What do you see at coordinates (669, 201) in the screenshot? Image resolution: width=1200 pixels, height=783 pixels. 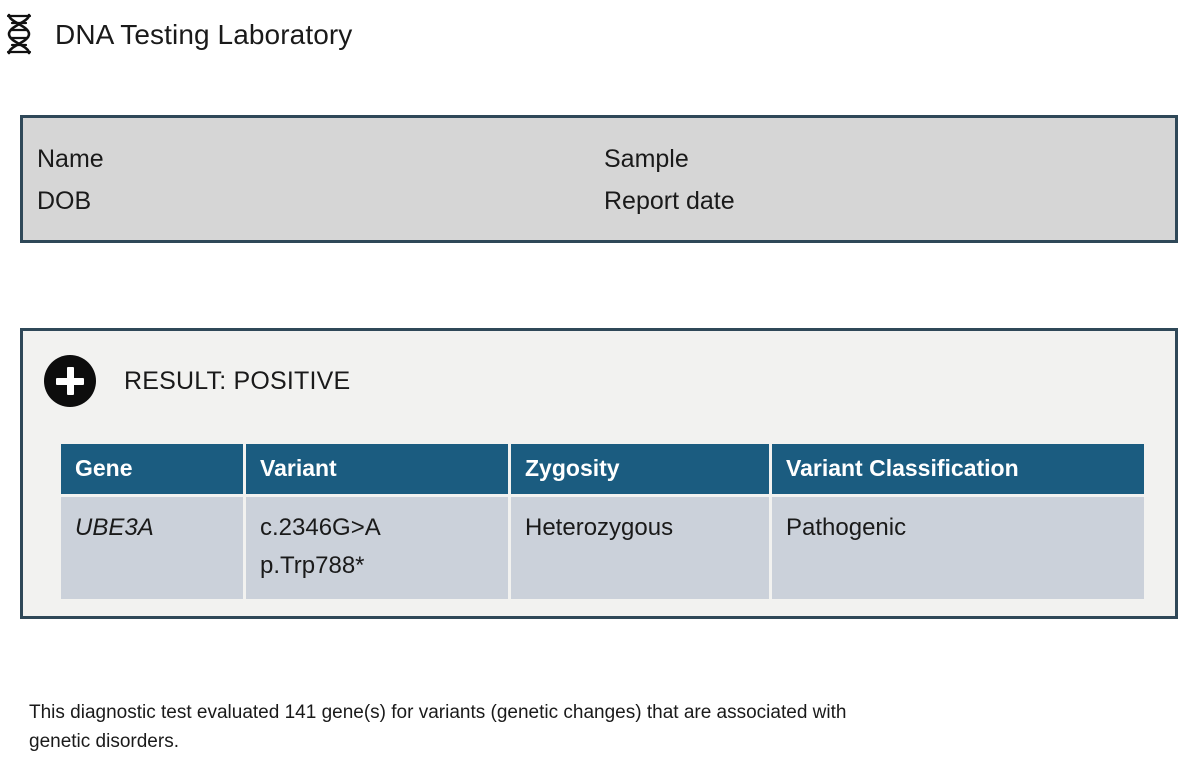 I see `patient-field-report-date-label: Report date` at bounding box center [669, 201].